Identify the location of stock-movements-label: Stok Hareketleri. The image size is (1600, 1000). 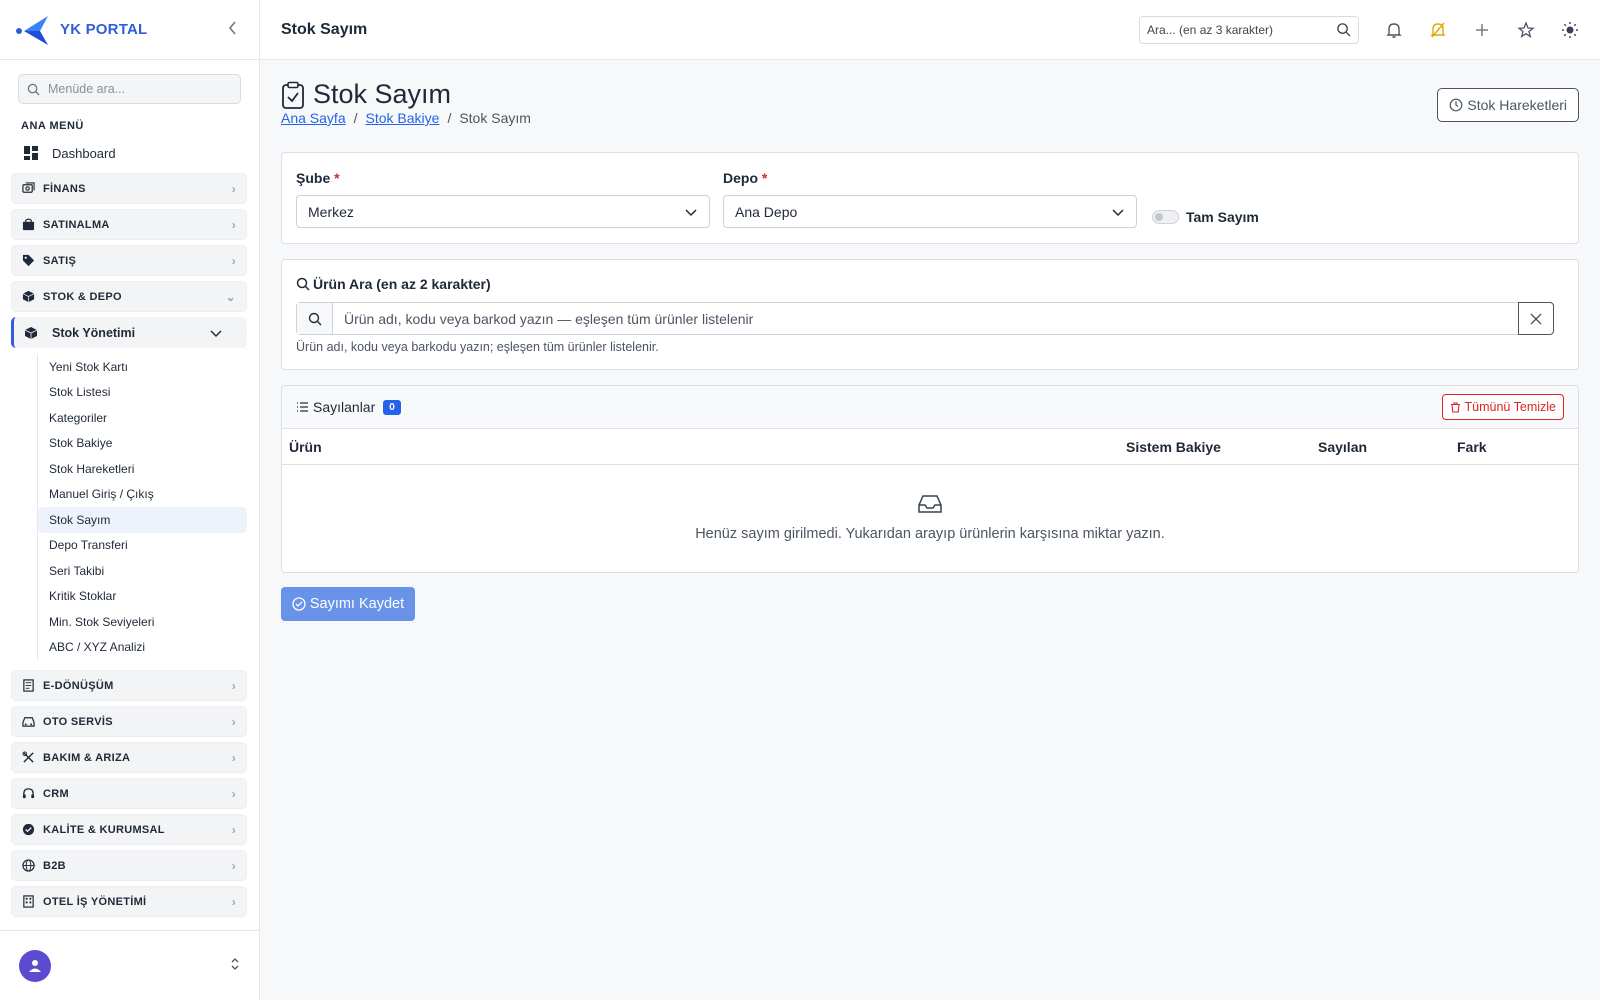
(1517, 105).